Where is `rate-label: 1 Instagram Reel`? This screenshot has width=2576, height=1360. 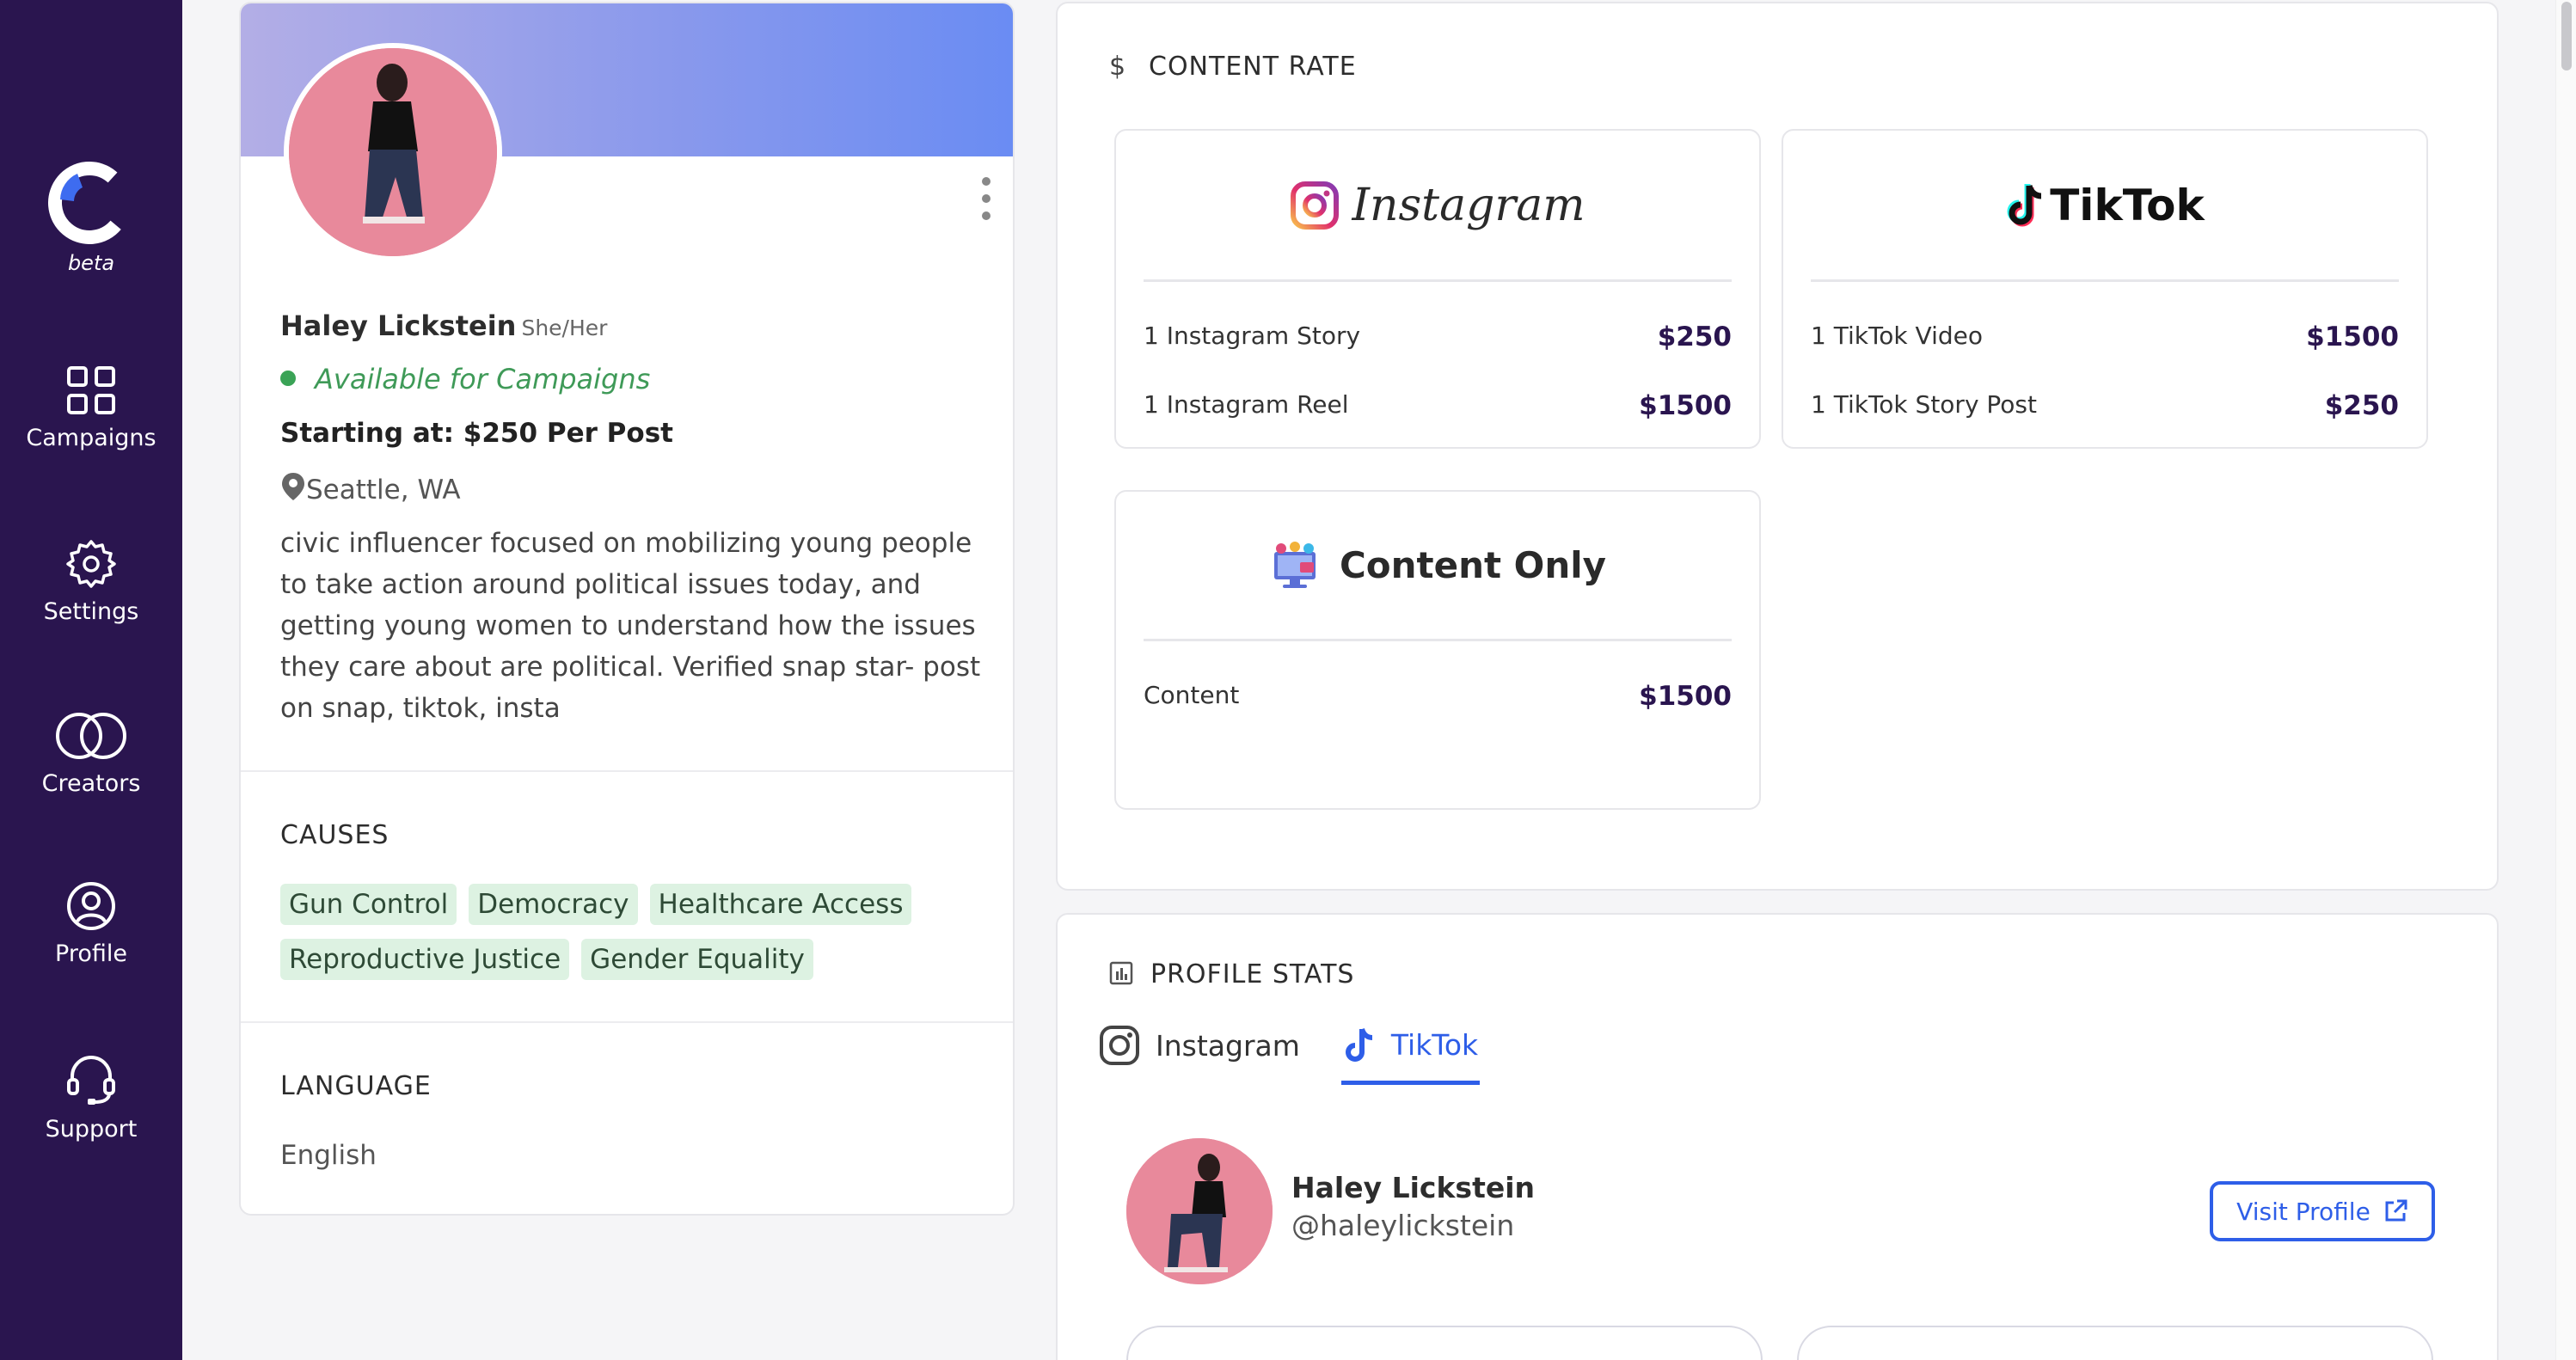
rate-label: 1 Instagram Reel is located at coordinates (1246, 405).